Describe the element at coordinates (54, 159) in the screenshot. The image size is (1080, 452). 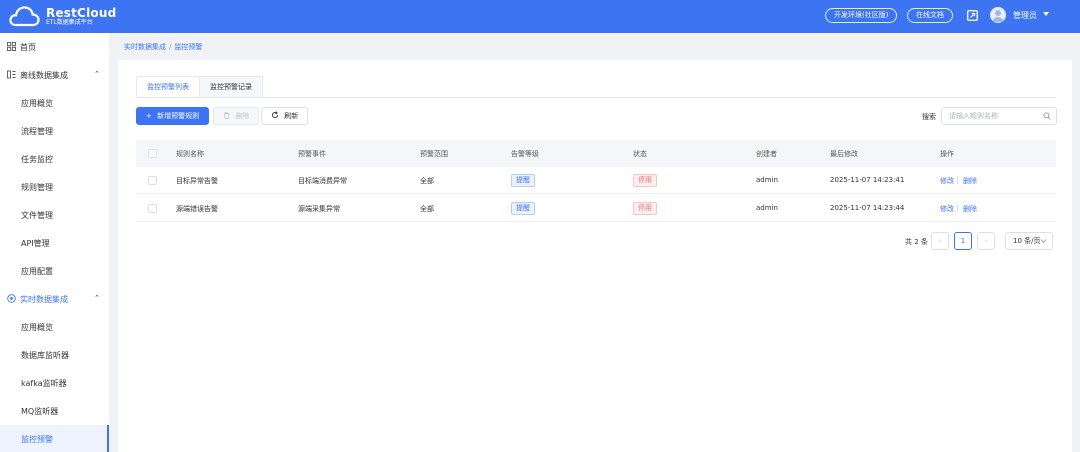
I see `sidebar-item-task-monitor: 任务监控` at that location.